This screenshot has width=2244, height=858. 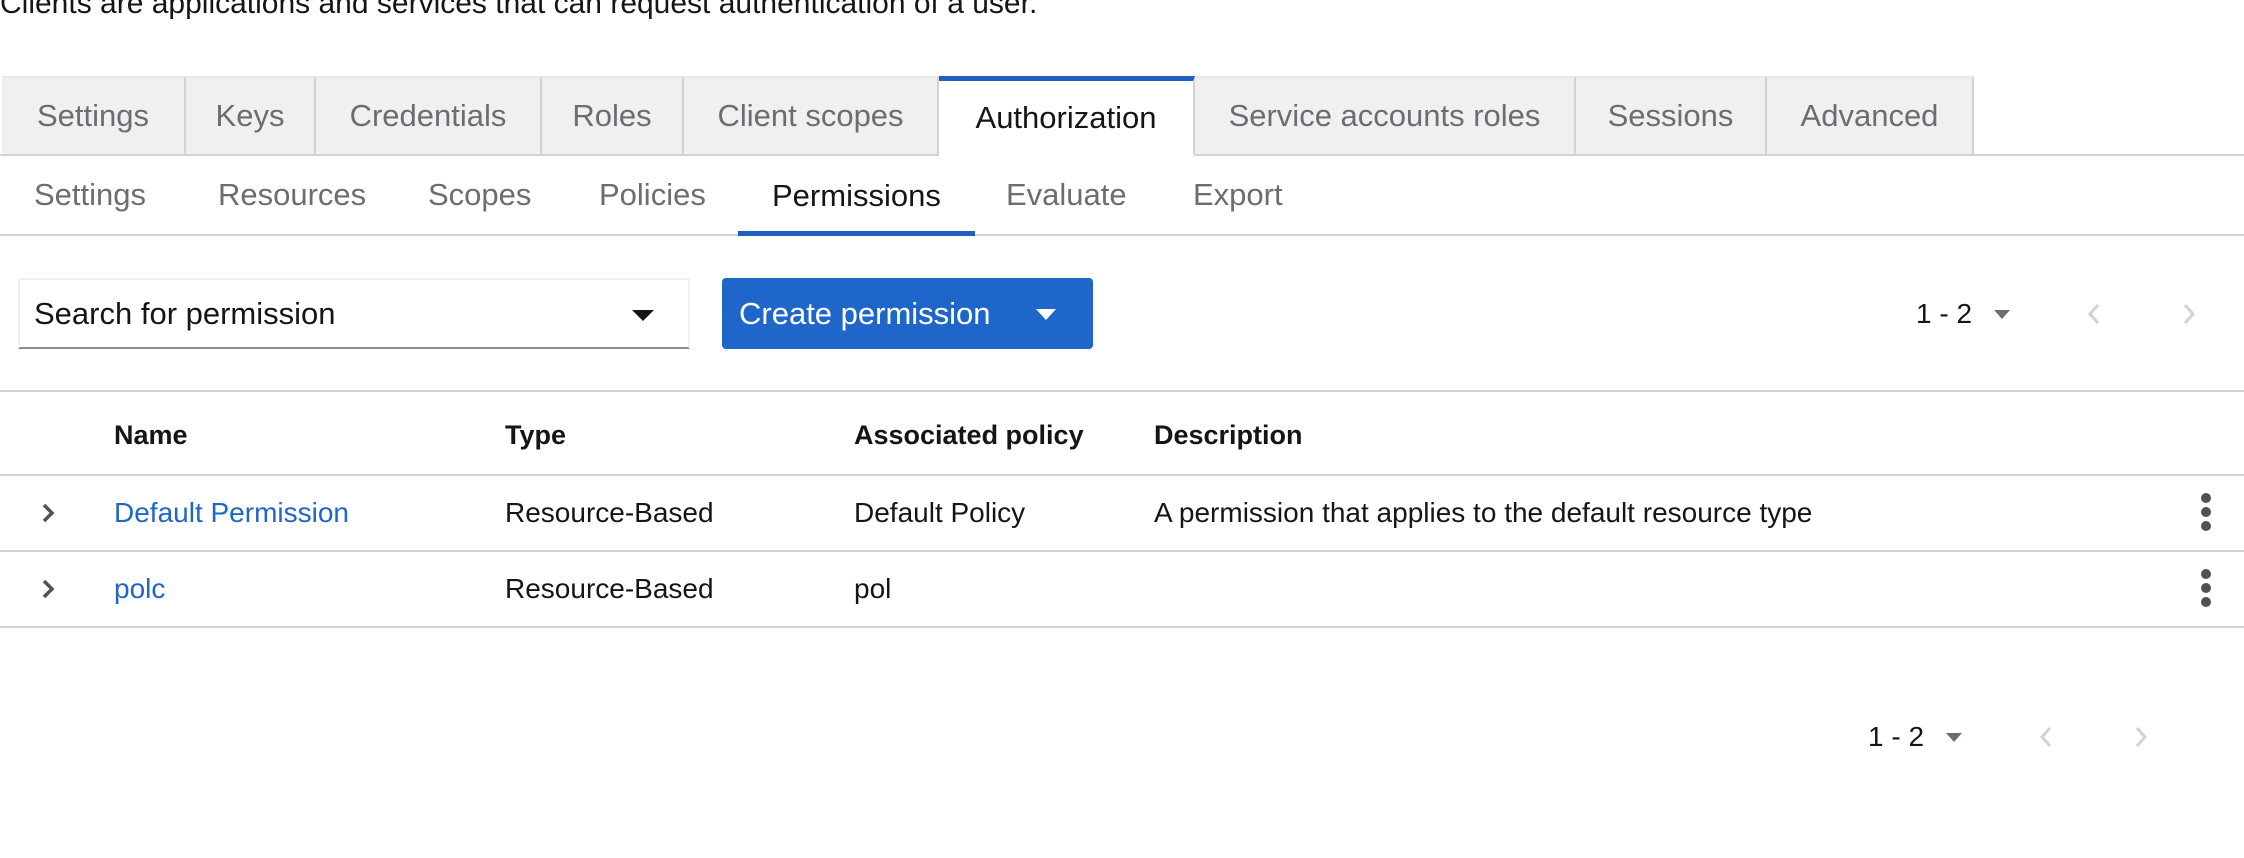 What do you see at coordinates (856, 196) in the screenshot?
I see `subtab-permissions: Permissions` at bounding box center [856, 196].